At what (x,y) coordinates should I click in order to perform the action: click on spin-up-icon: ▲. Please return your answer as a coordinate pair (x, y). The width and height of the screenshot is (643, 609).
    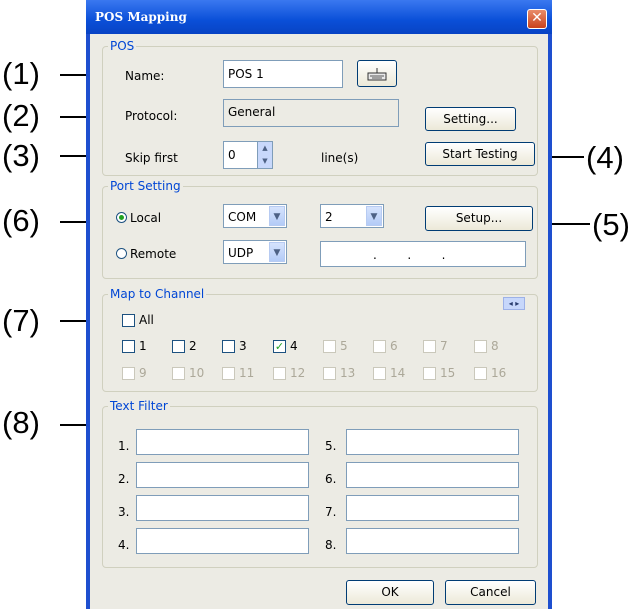
    Looking at the image, I should click on (265, 148).